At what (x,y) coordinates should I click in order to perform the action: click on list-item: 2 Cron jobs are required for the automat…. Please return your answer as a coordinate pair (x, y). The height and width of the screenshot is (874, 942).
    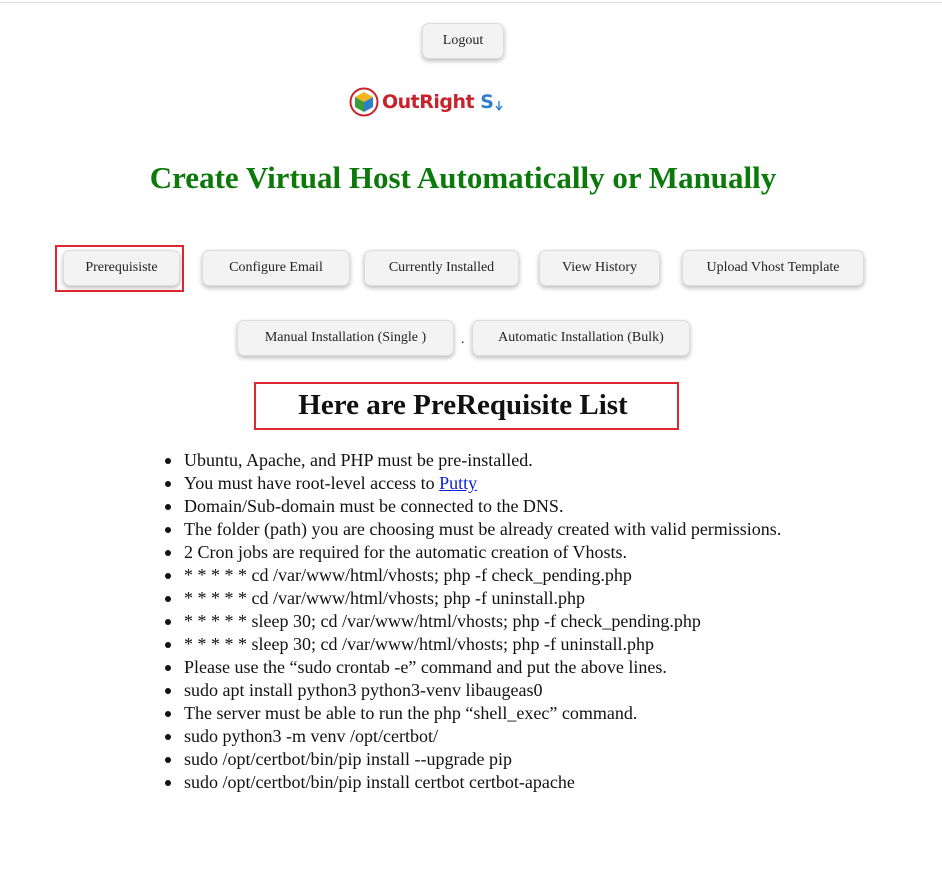
    Looking at the image, I should click on (474, 552).